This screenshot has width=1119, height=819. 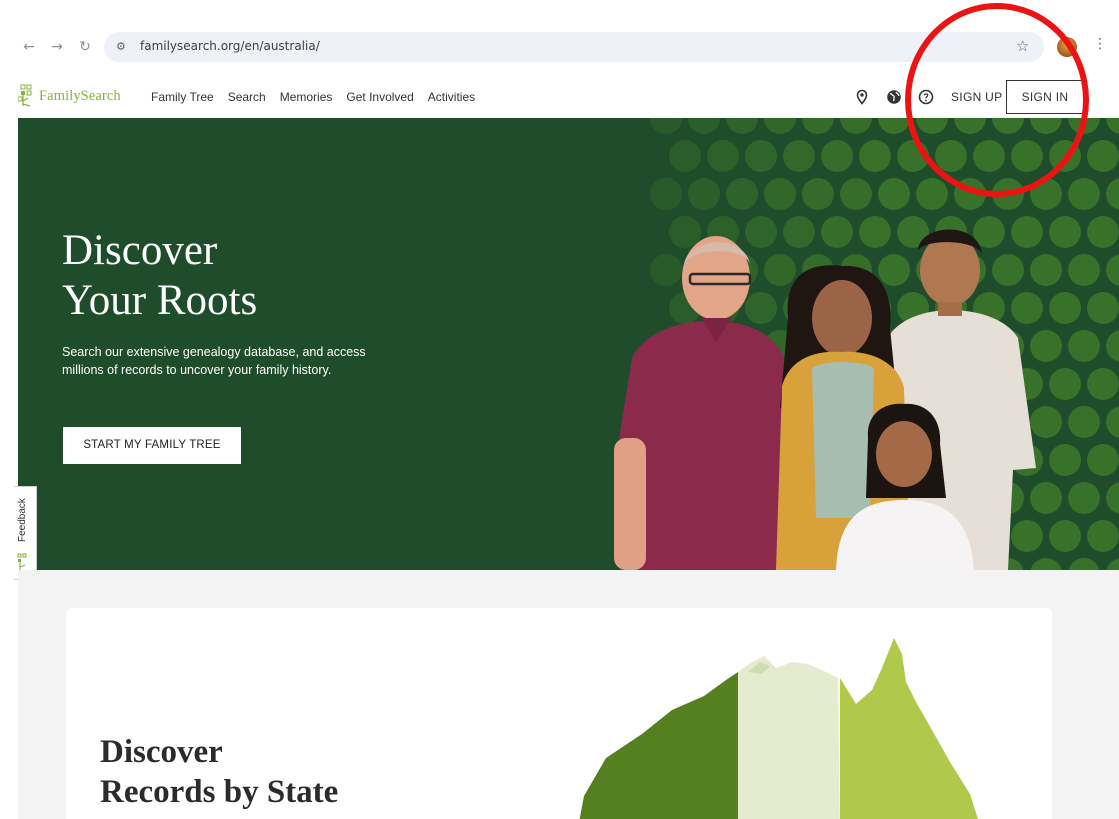 I want to click on familysearch-logo: FamilySearch, so click(x=69, y=96).